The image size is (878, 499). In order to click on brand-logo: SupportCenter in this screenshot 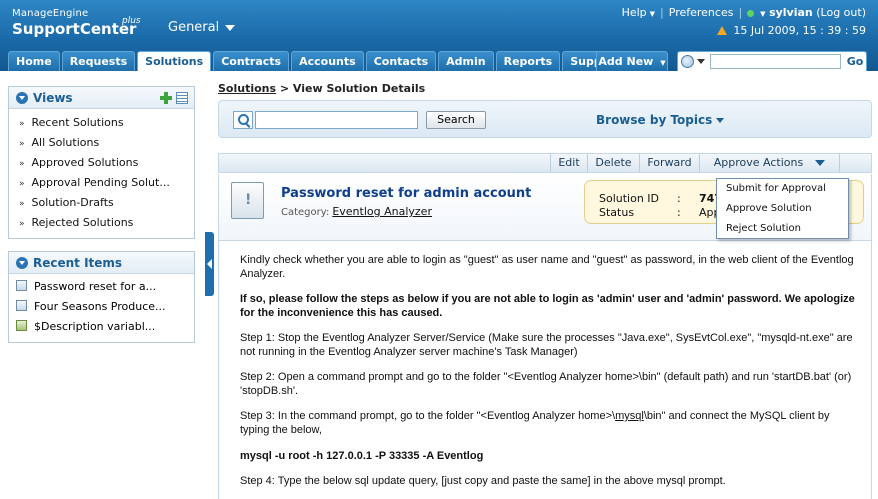, I will do `click(74, 29)`.